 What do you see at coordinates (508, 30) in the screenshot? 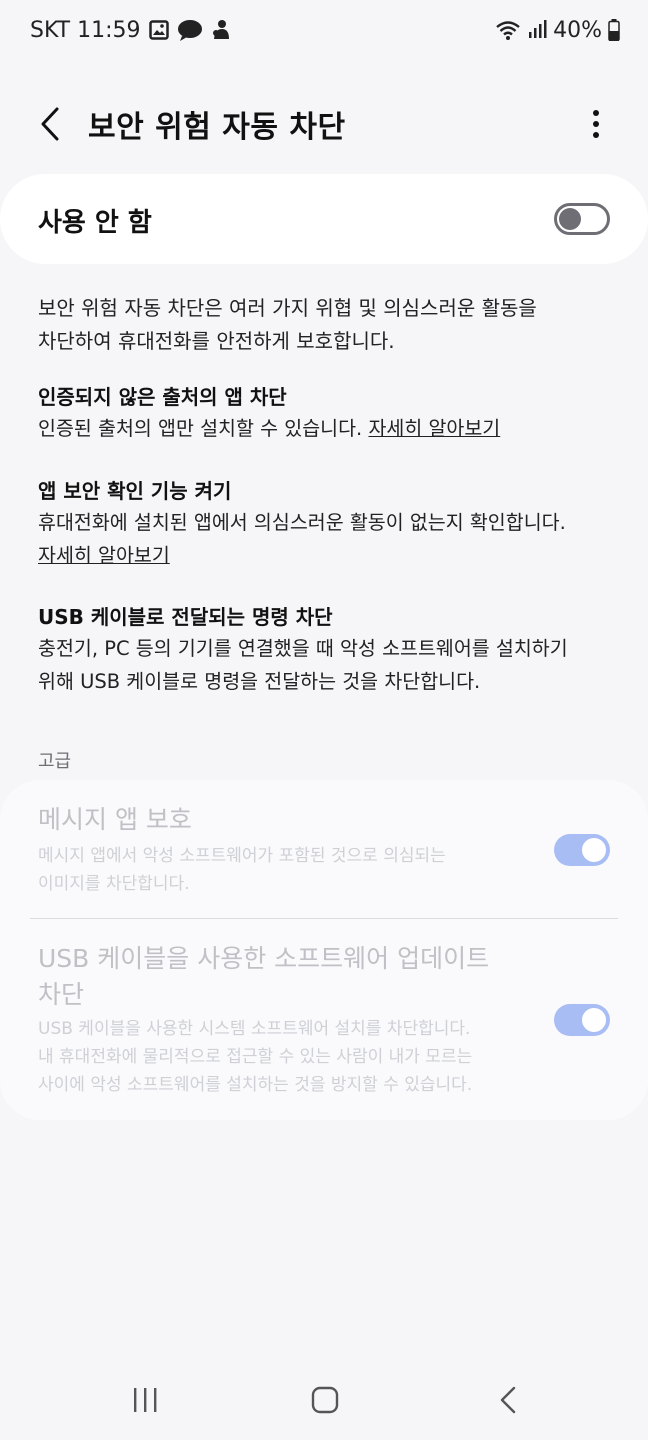
I see `wifi-icon` at bounding box center [508, 30].